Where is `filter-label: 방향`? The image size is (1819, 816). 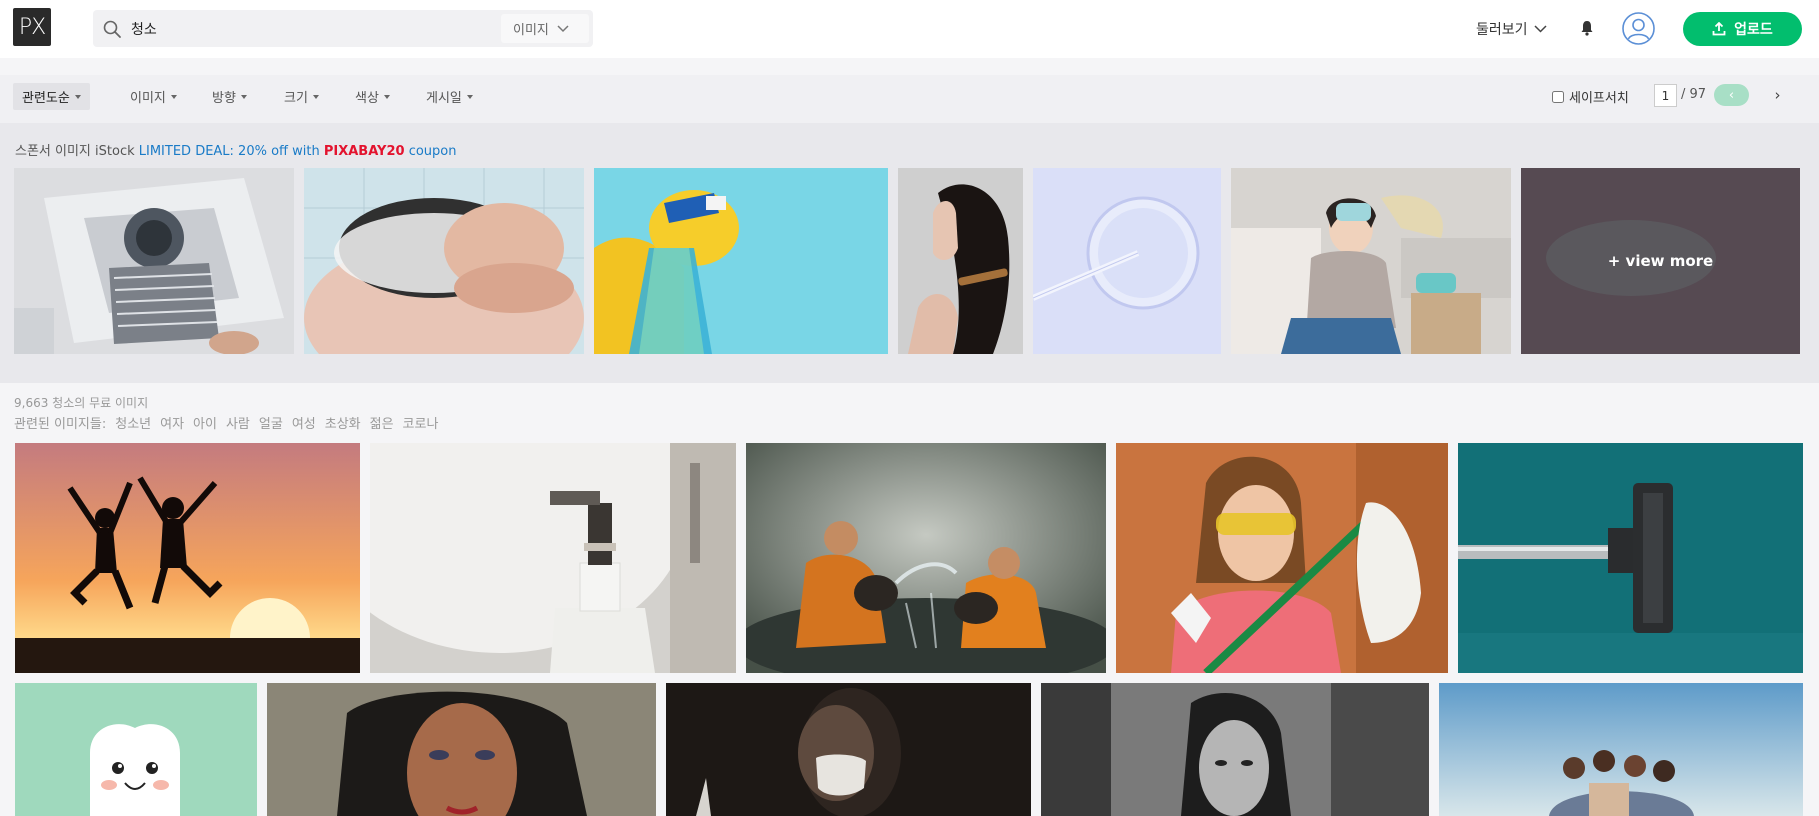 filter-label: 방향 is located at coordinates (224, 98).